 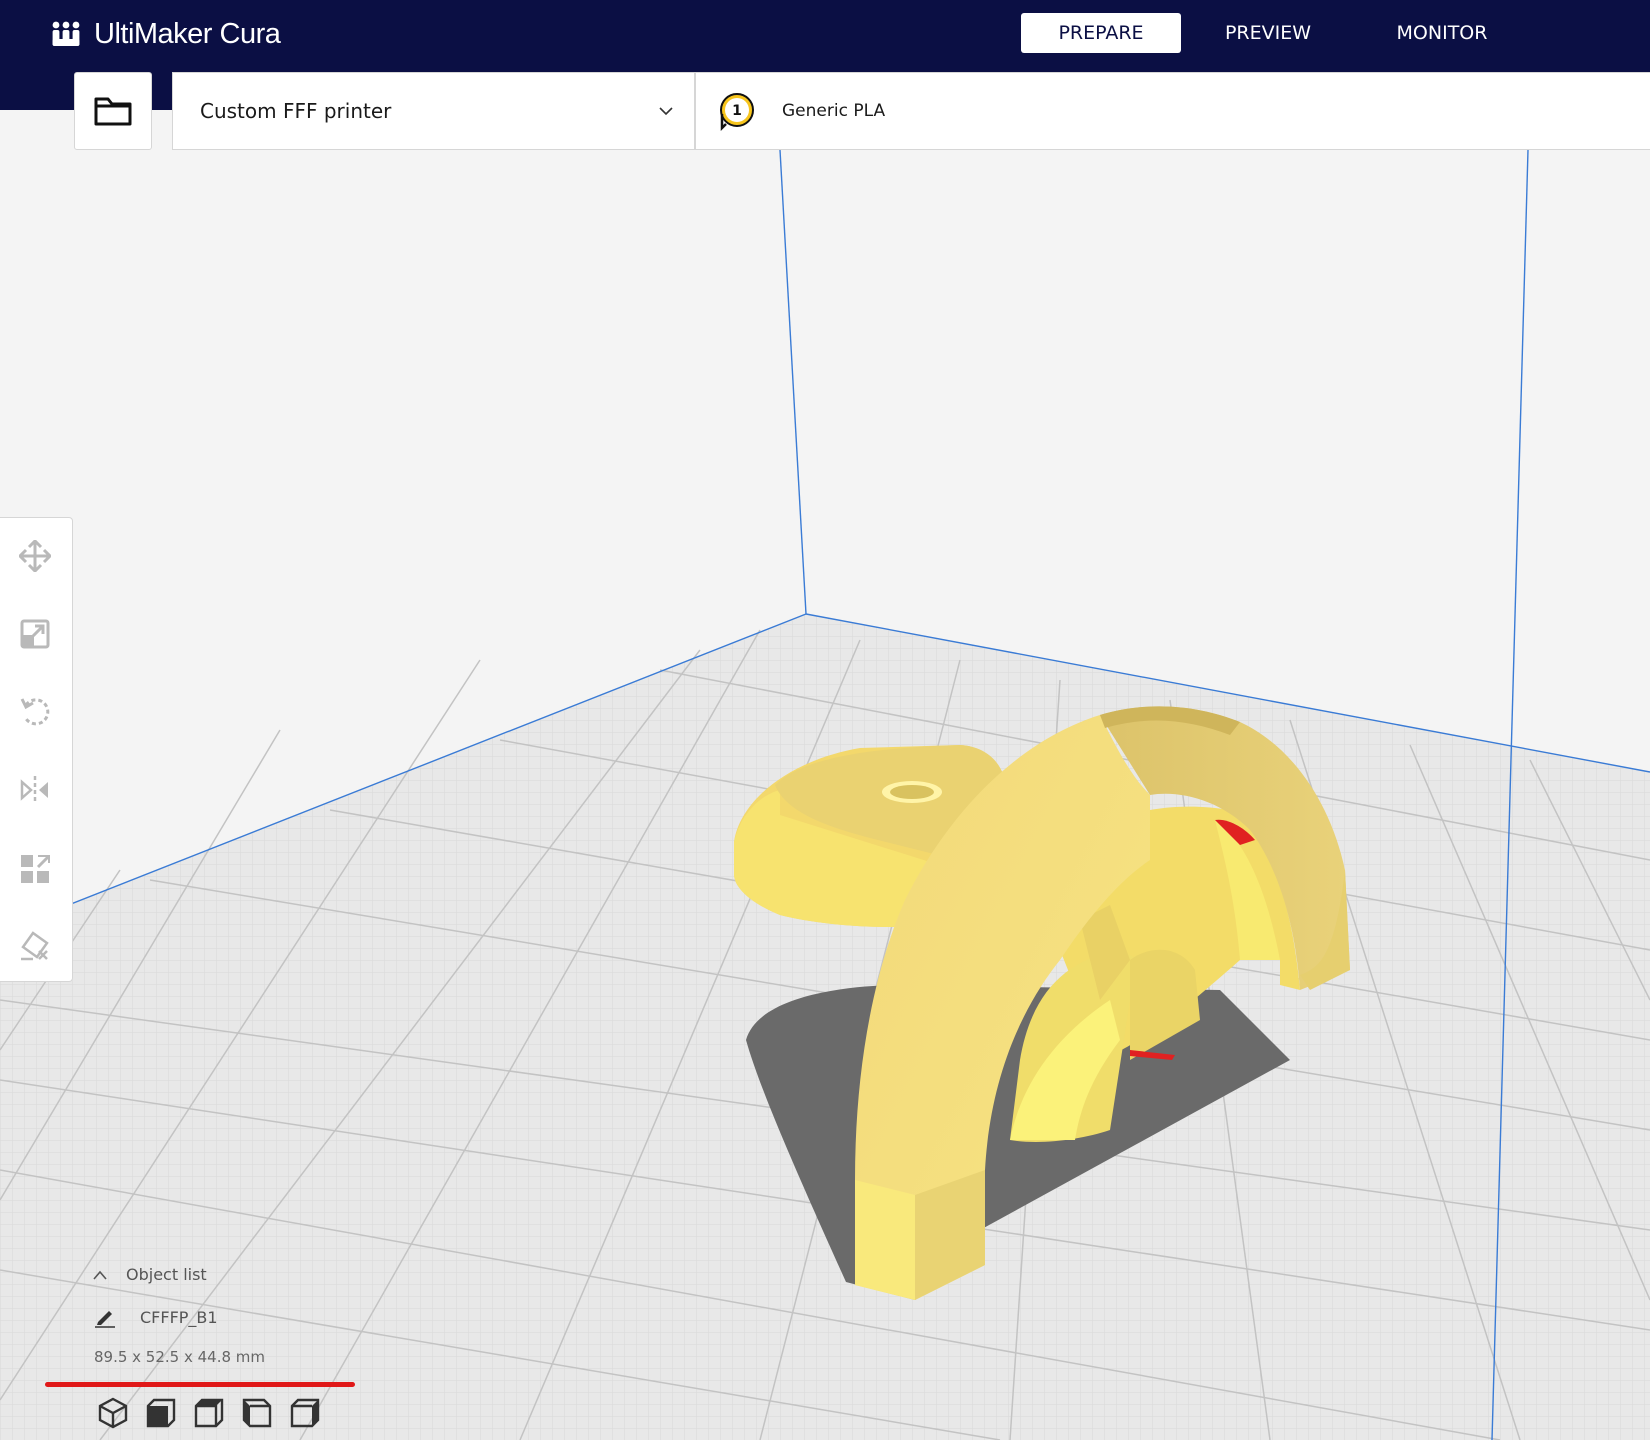 What do you see at coordinates (66, 33) in the screenshot?
I see `ultimaker-logo-icon` at bounding box center [66, 33].